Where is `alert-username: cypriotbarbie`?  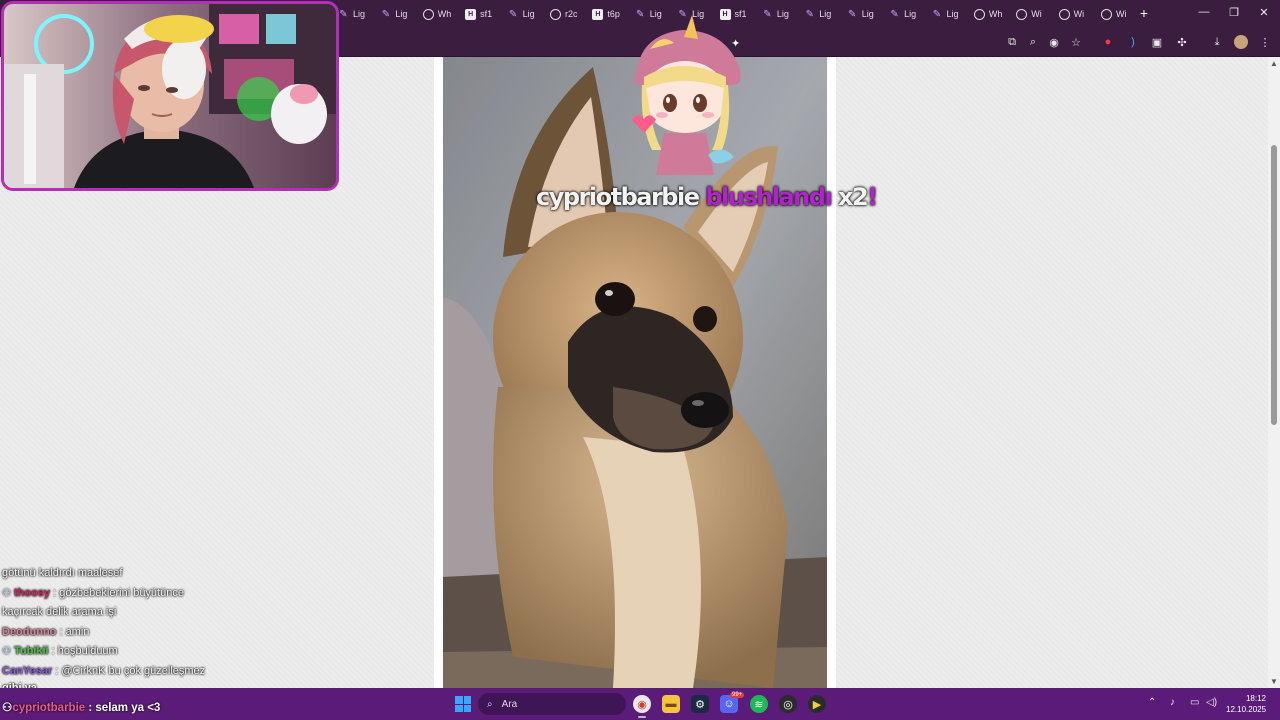
alert-username: cypriotbarbie is located at coordinates (618, 197).